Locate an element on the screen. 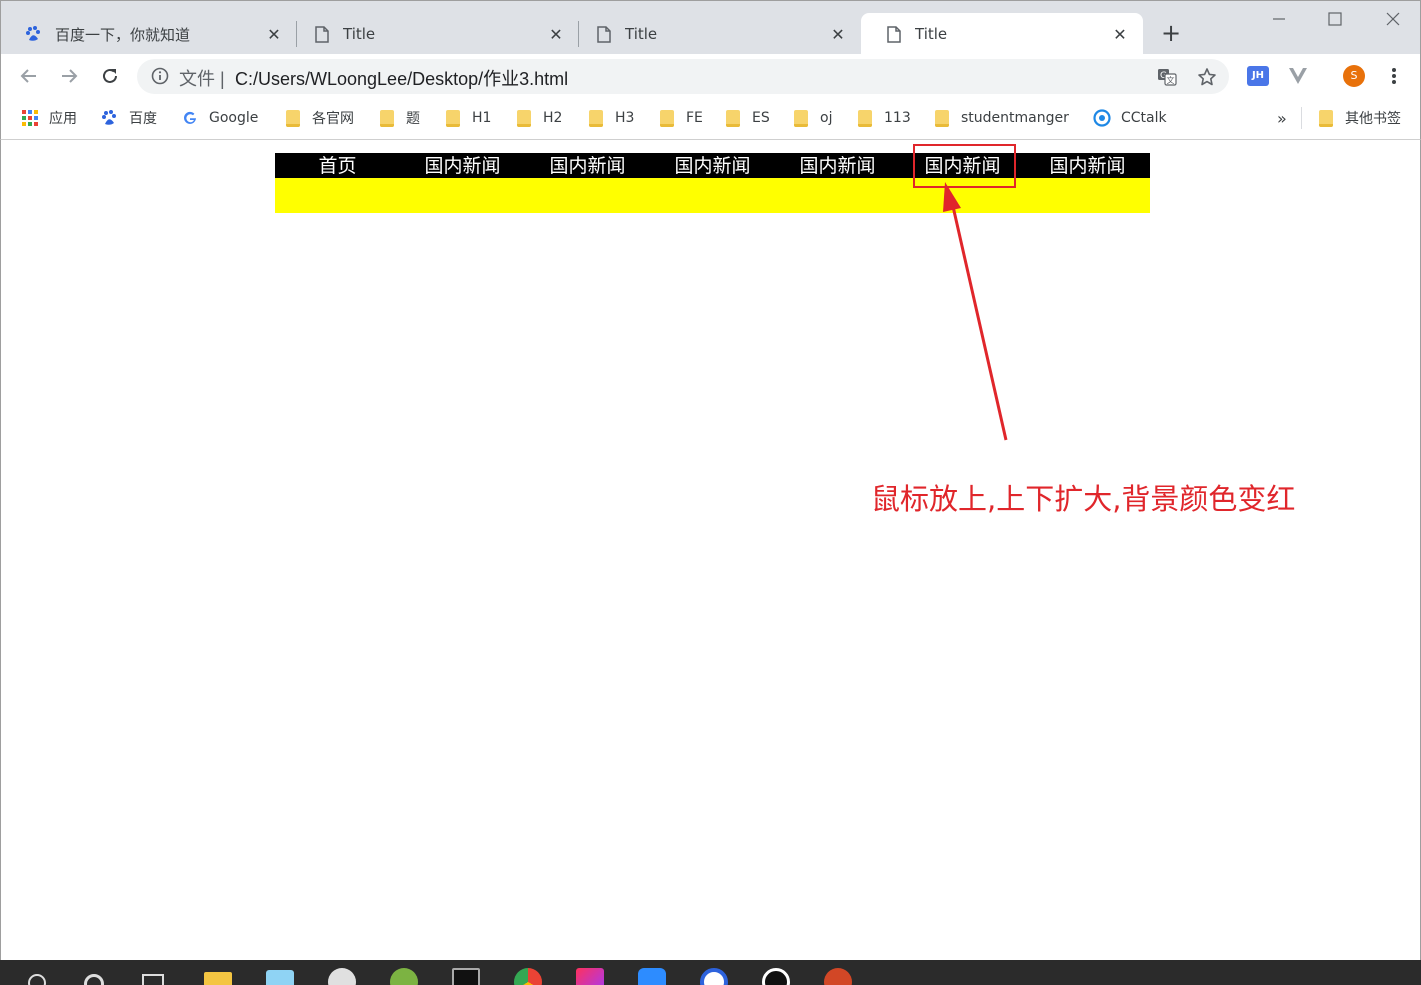  tab-title-2: Title ✕ is located at coordinates (716, 34).